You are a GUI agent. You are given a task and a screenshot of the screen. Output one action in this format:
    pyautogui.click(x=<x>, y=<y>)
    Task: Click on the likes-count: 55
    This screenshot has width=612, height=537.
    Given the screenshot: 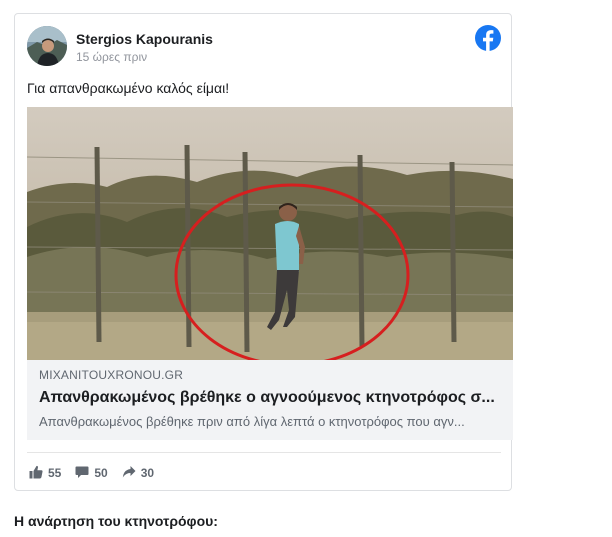 What is the action you would take?
    pyautogui.click(x=45, y=473)
    